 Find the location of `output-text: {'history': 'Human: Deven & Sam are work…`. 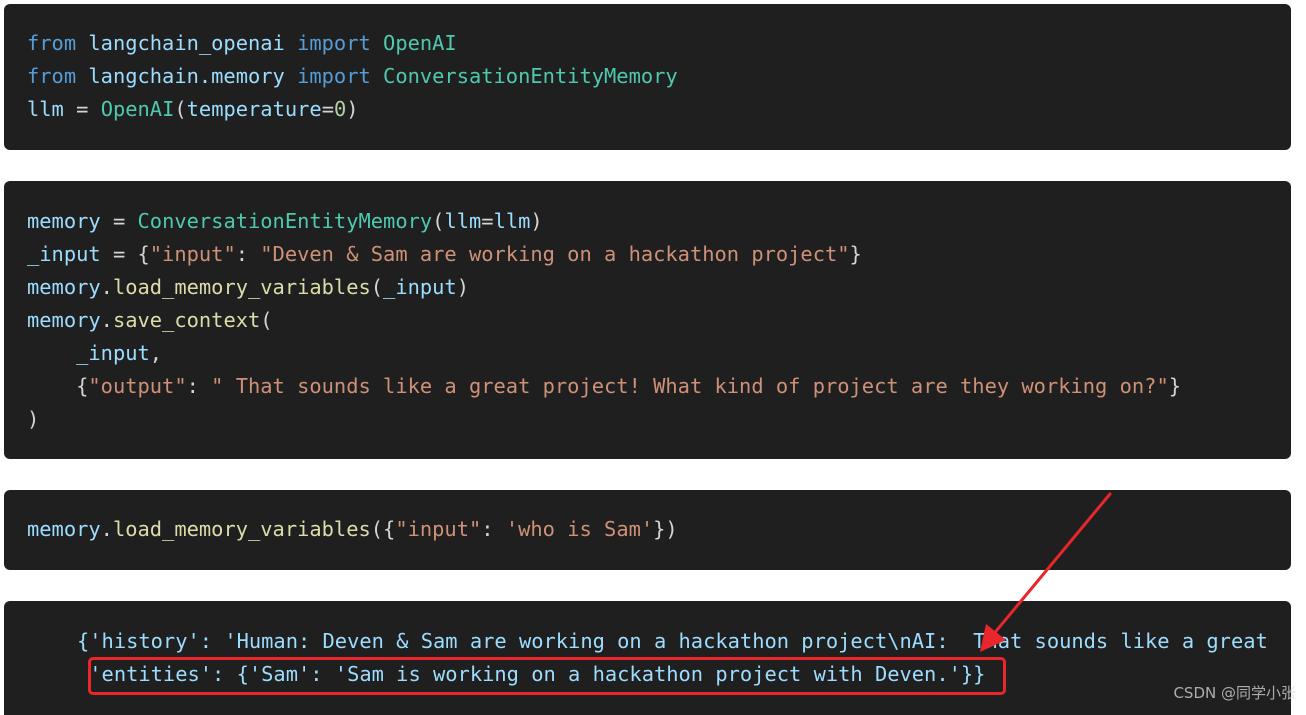

output-text: {'history': 'Human: Deven & Sam are work… is located at coordinates (672, 658).